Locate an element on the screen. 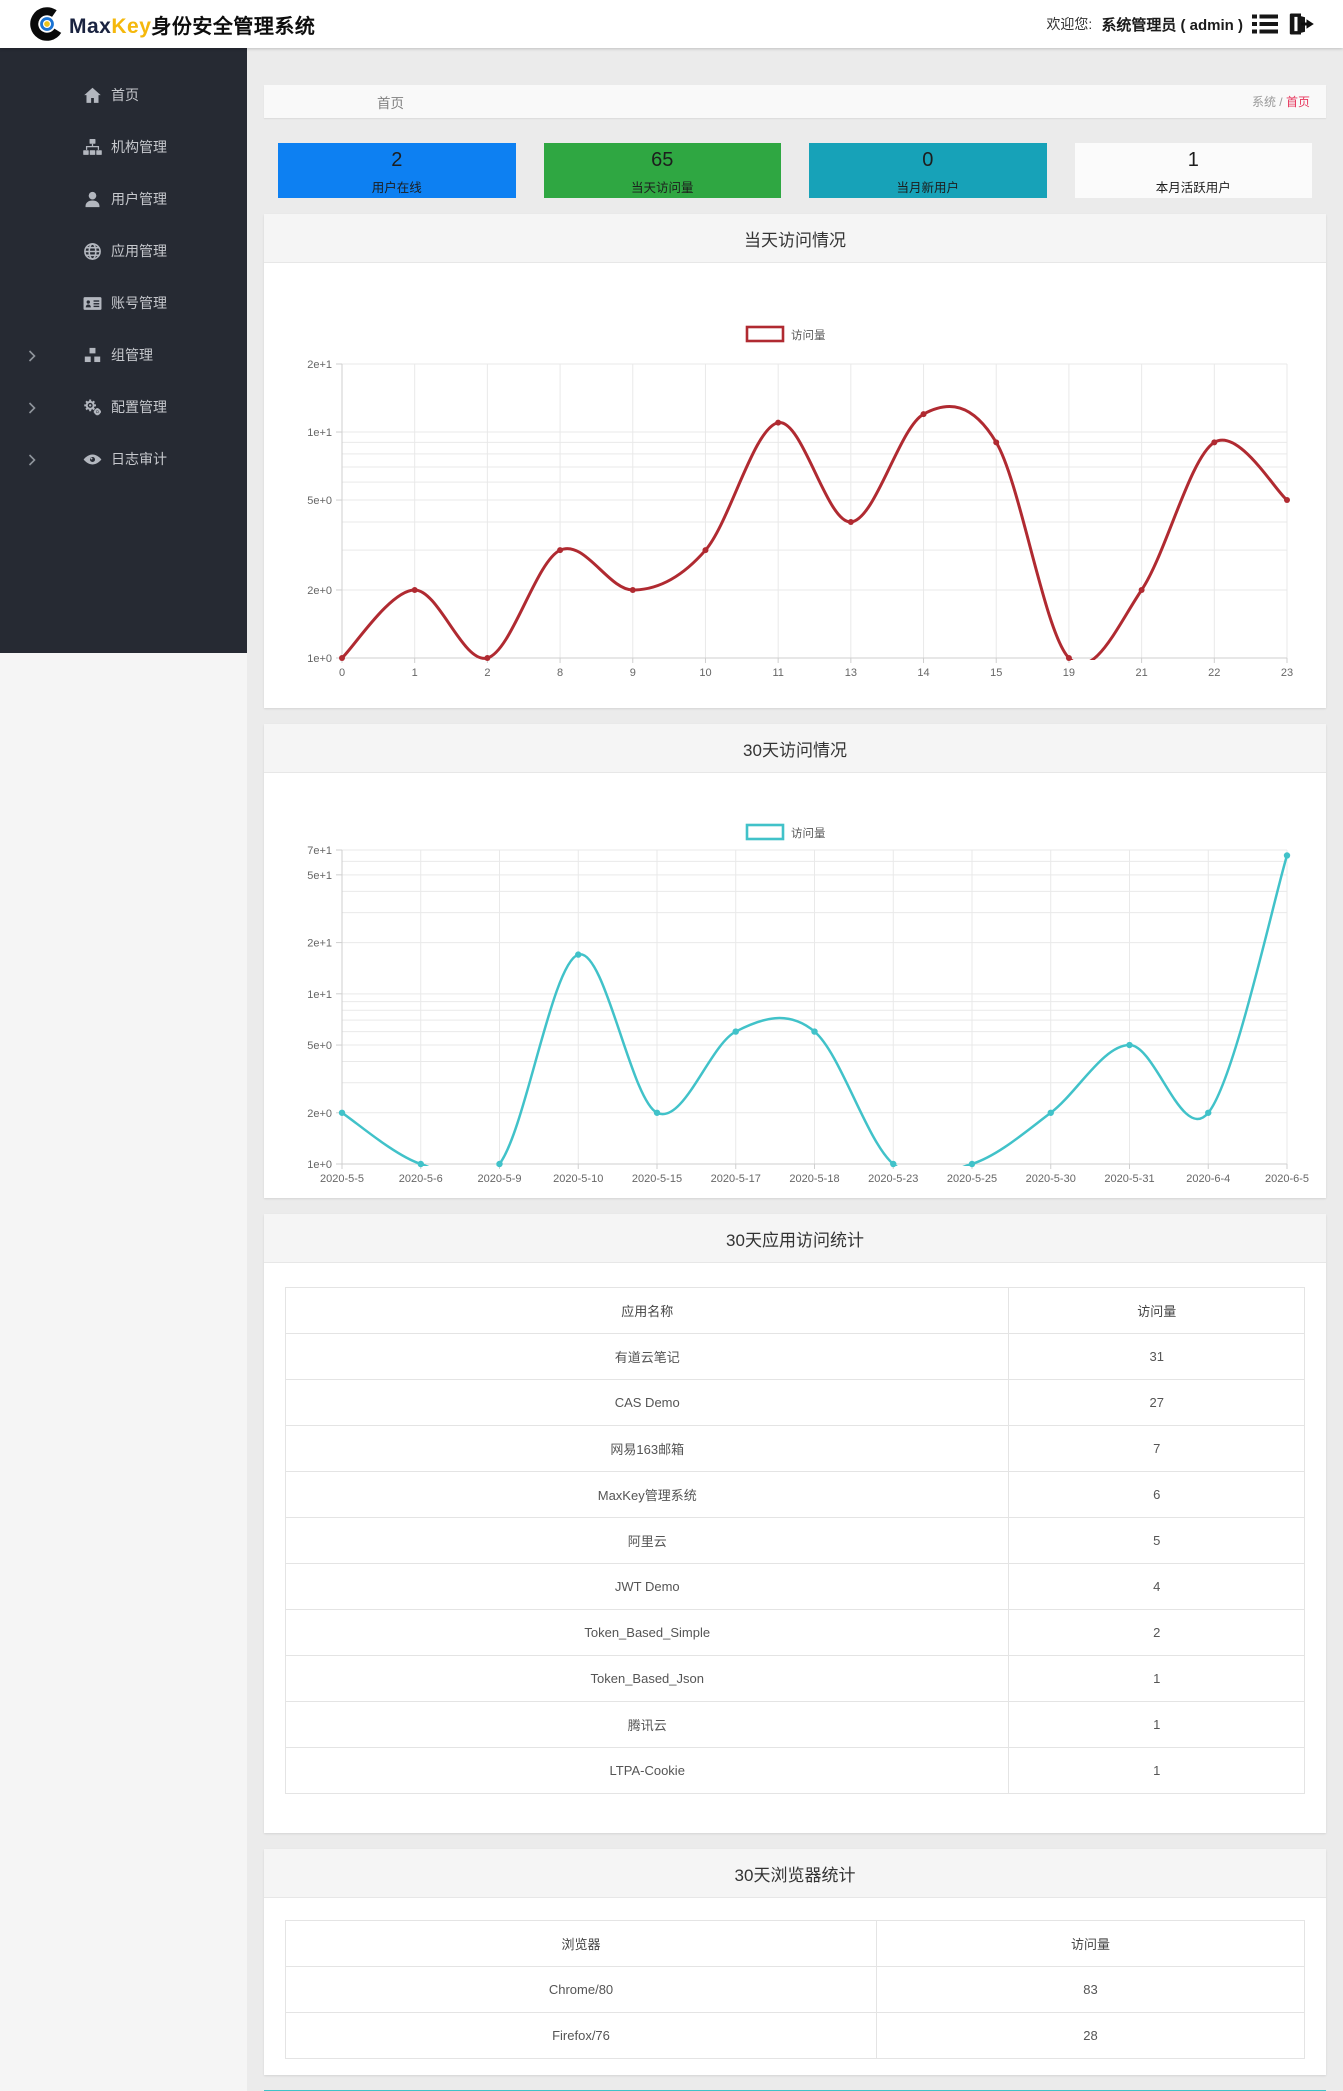 This screenshot has width=1343, height=2091. svg-text: 2020-5-15 is located at coordinates (657, 1179).